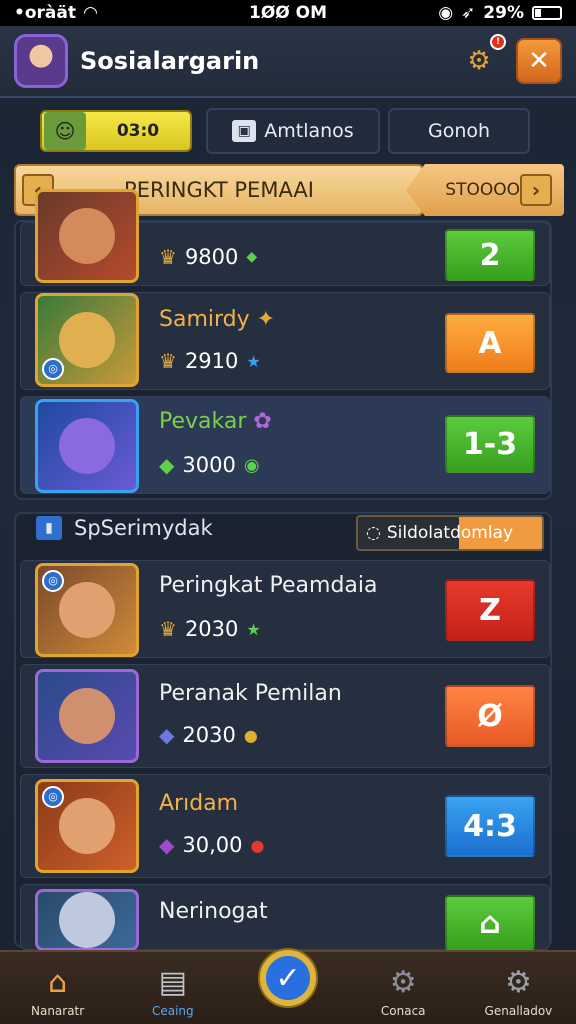 The image size is (576, 1024). Describe the element at coordinates (482, 190) in the screenshot. I see `banner-right-label: STOOOO` at that location.